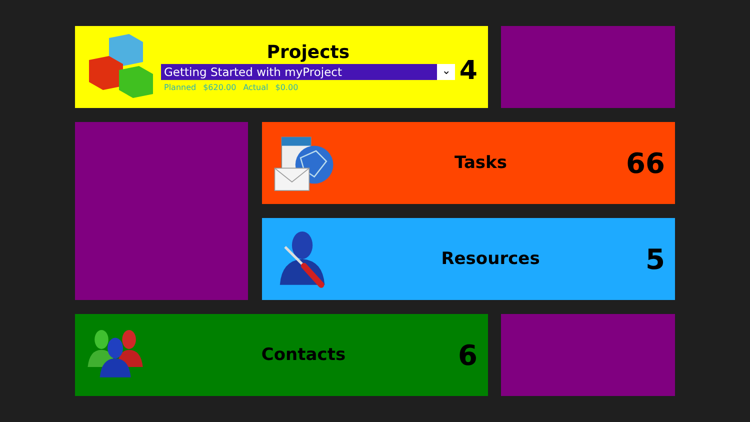 The height and width of the screenshot is (422, 750). What do you see at coordinates (481, 163) in the screenshot?
I see `tile-title: Tasks` at bounding box center [481, 163].